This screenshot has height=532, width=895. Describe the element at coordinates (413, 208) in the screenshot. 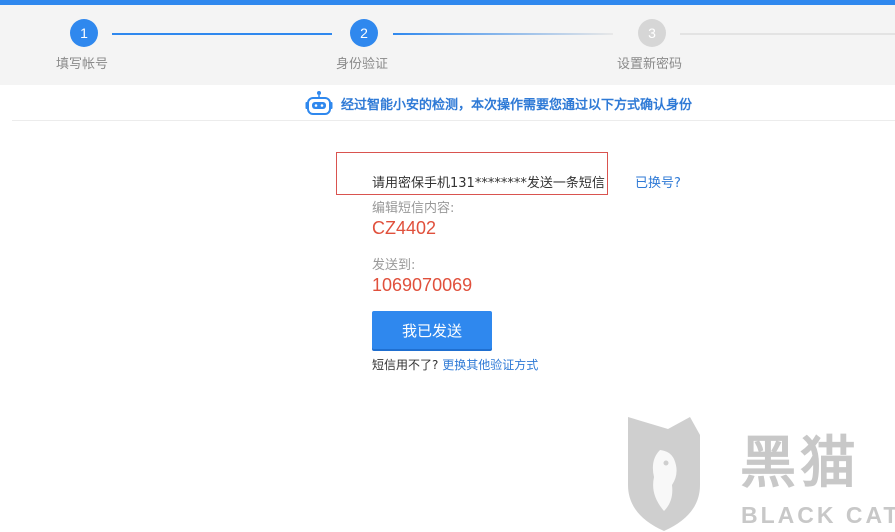

I see `sms-content-label: 编辑短信内容:` at that location.